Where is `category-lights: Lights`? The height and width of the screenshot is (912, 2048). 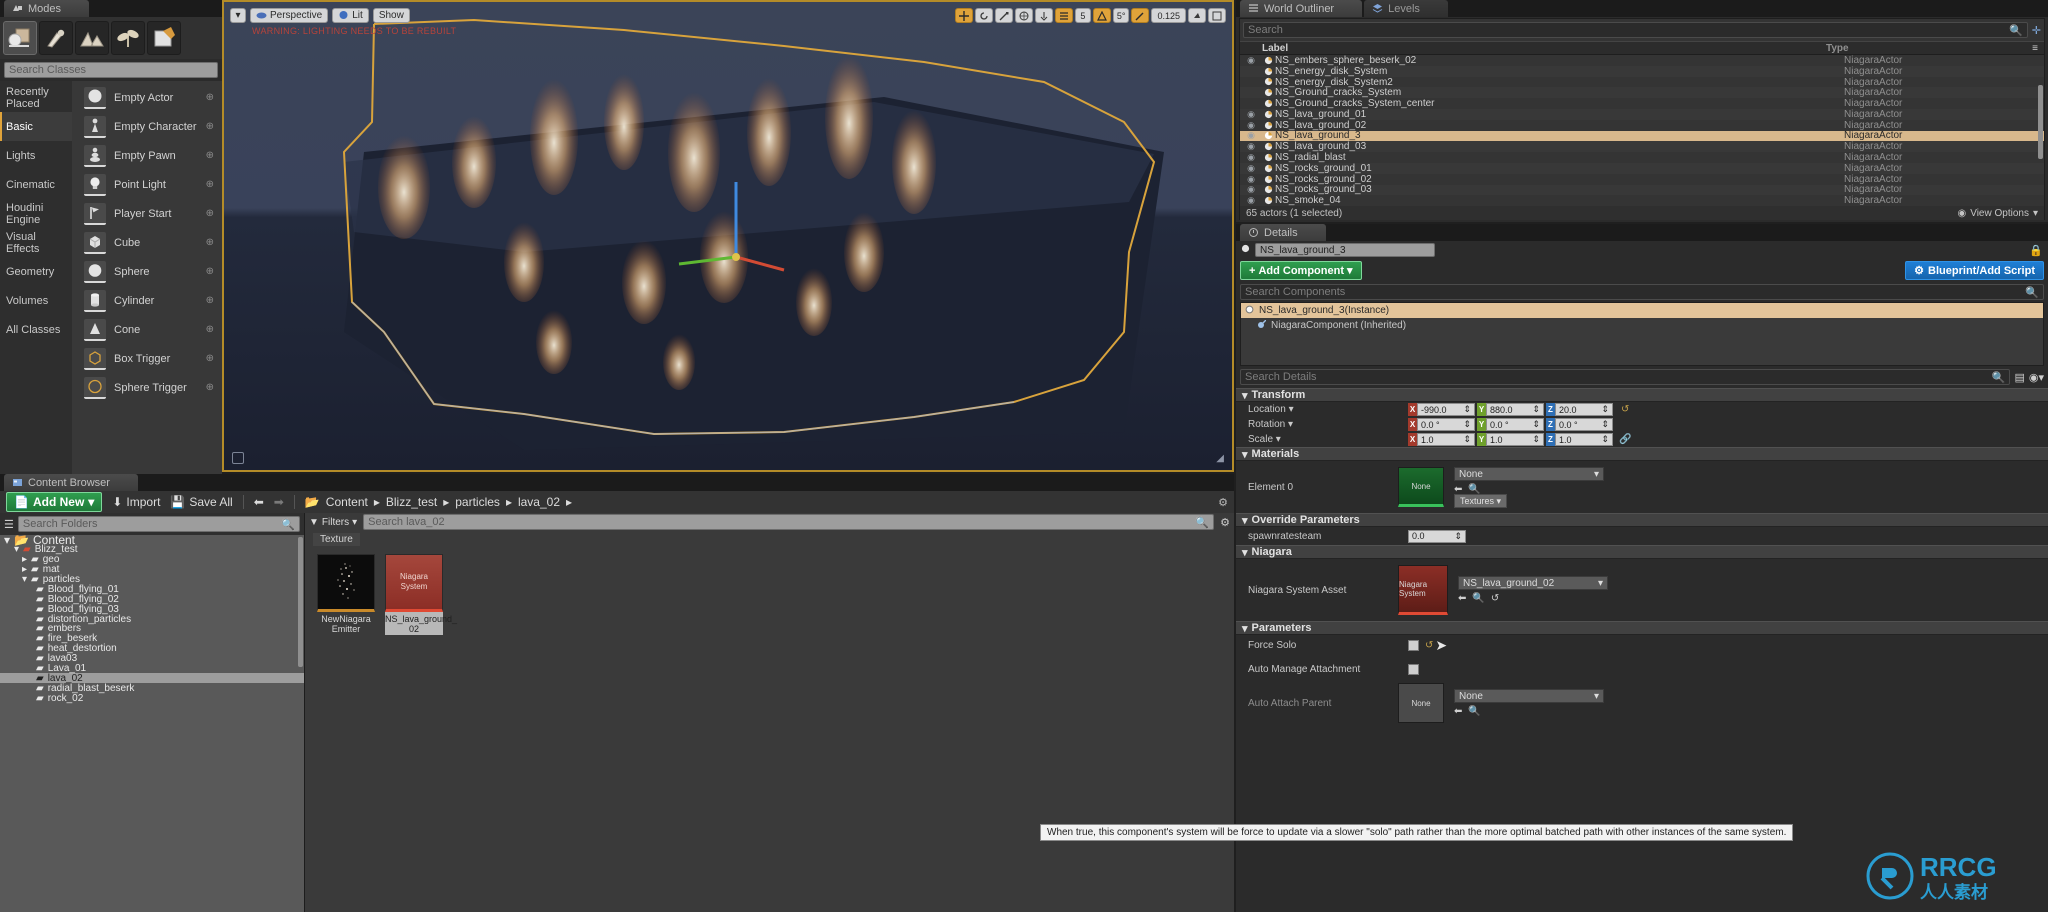
category-lights: Lights is located at coordinates (36, 155).